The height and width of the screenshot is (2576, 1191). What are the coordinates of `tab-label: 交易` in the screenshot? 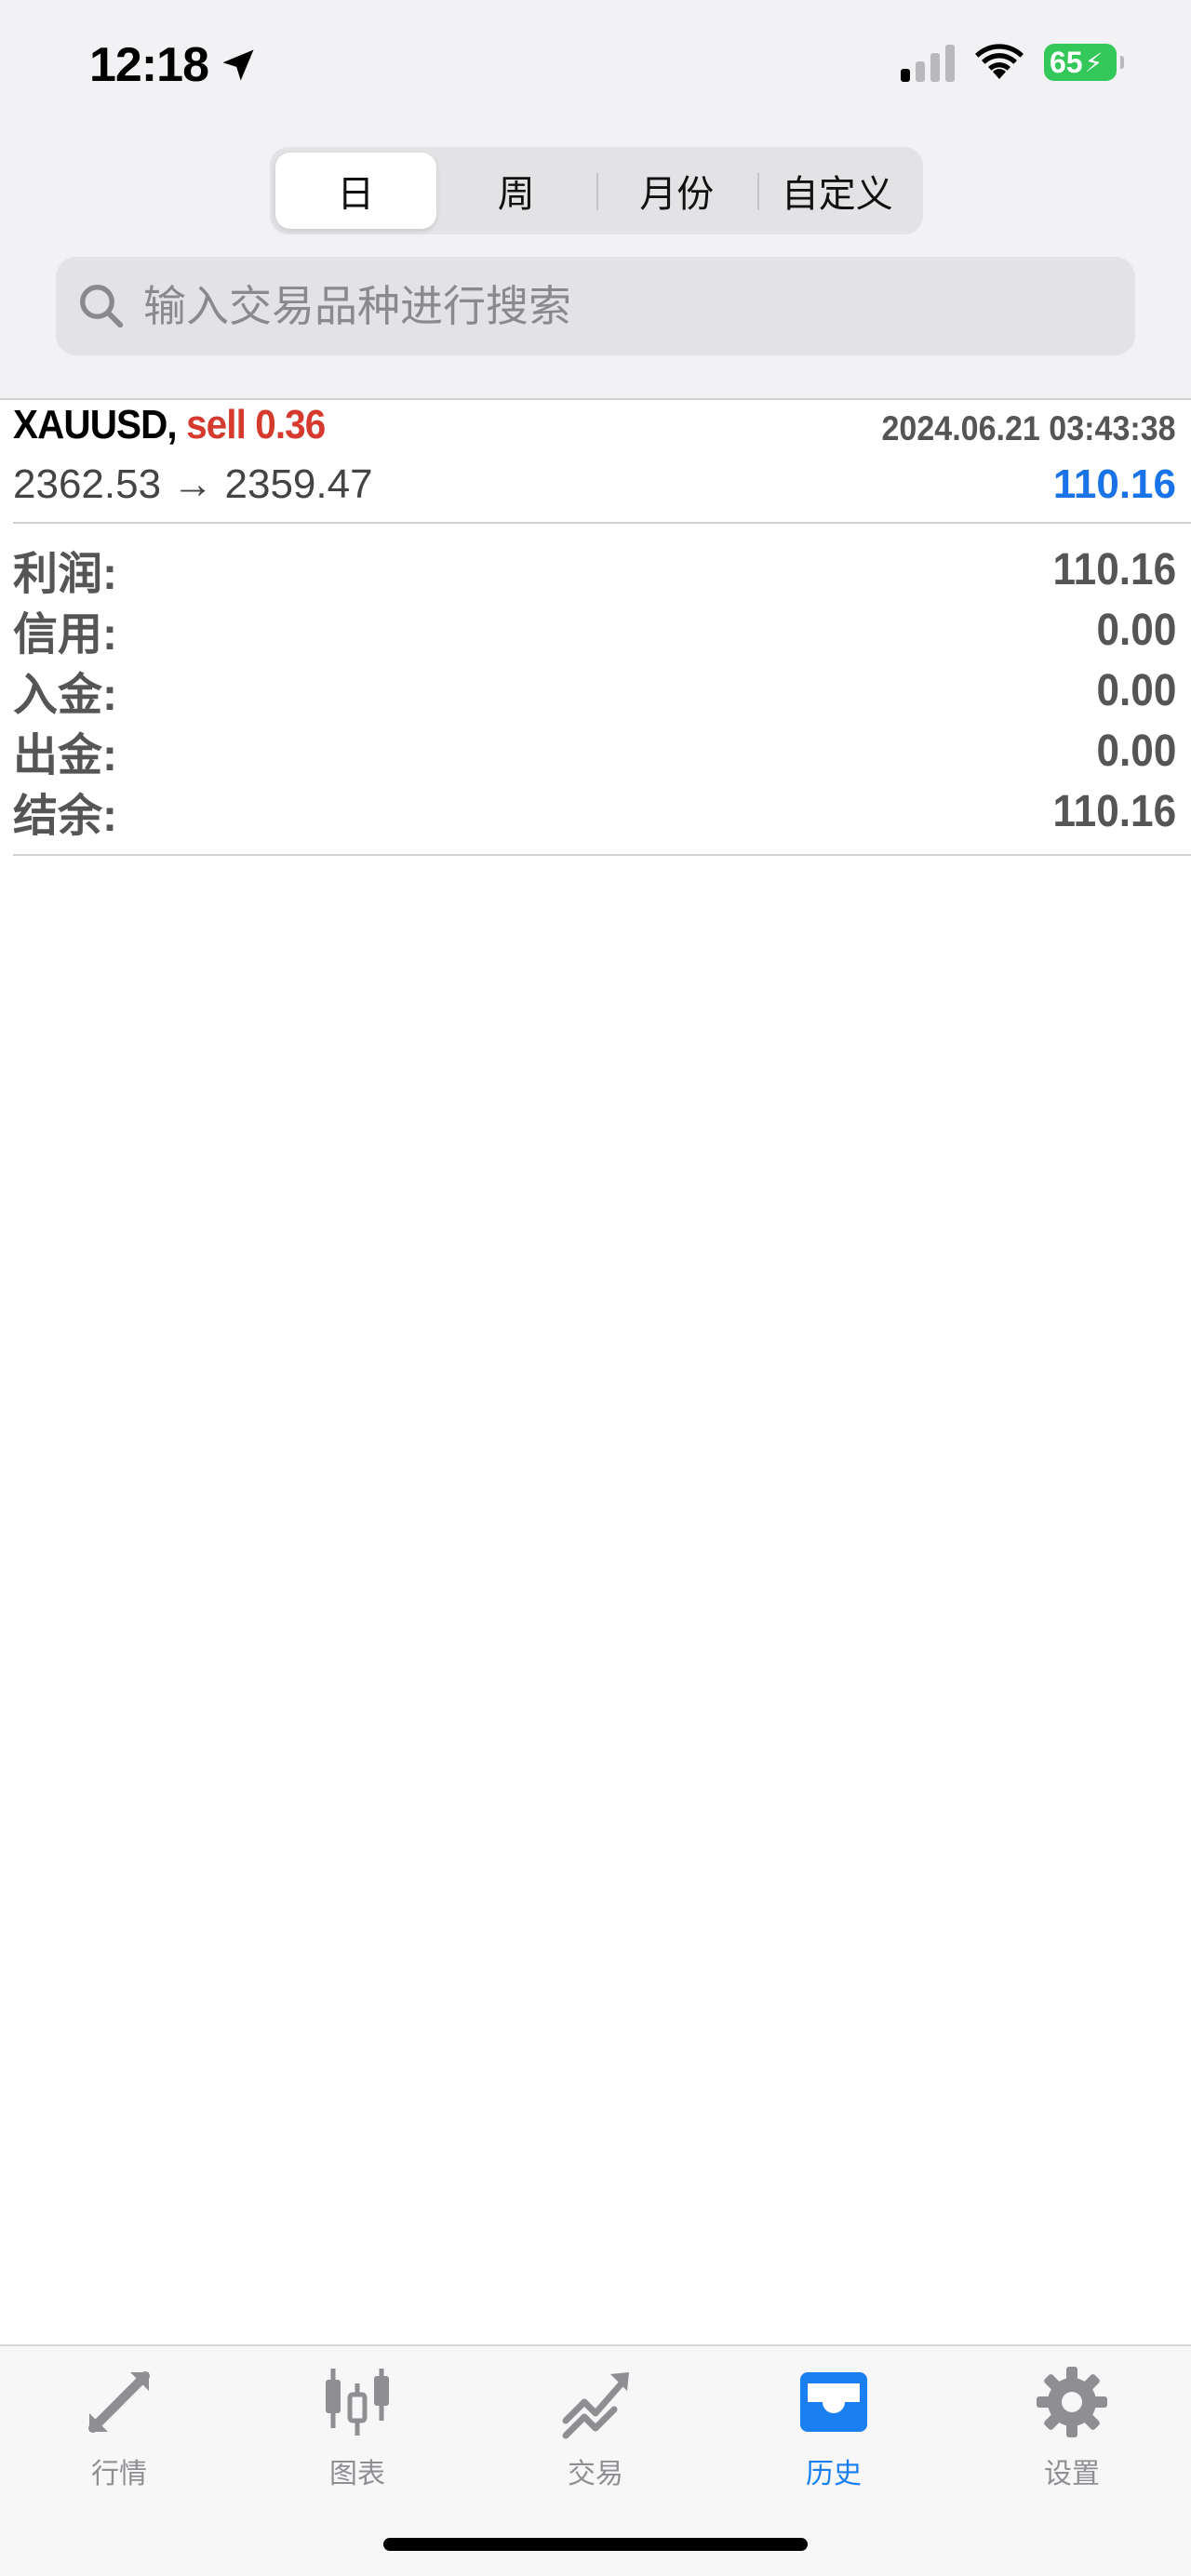 It's located at (595, 2474).